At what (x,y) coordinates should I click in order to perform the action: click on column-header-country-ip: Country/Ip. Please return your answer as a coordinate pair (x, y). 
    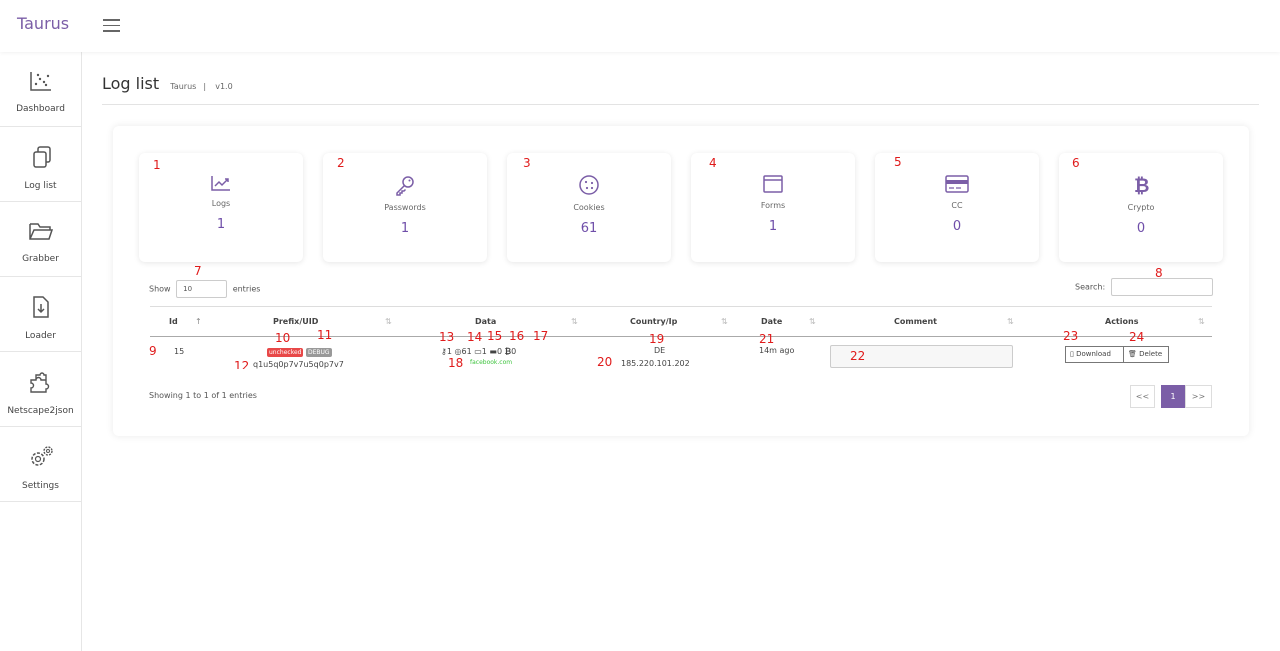
    Looking at the image, I should click on (653, 321).